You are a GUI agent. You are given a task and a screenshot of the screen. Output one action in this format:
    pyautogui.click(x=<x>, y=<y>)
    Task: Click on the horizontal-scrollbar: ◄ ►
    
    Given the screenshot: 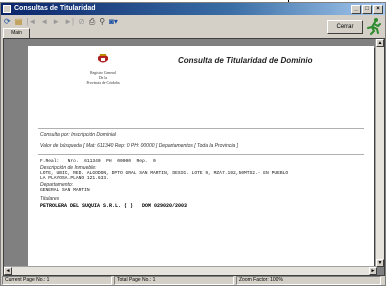 What is the action you would take?
    pyautogui.click(x=190, y=270)
    